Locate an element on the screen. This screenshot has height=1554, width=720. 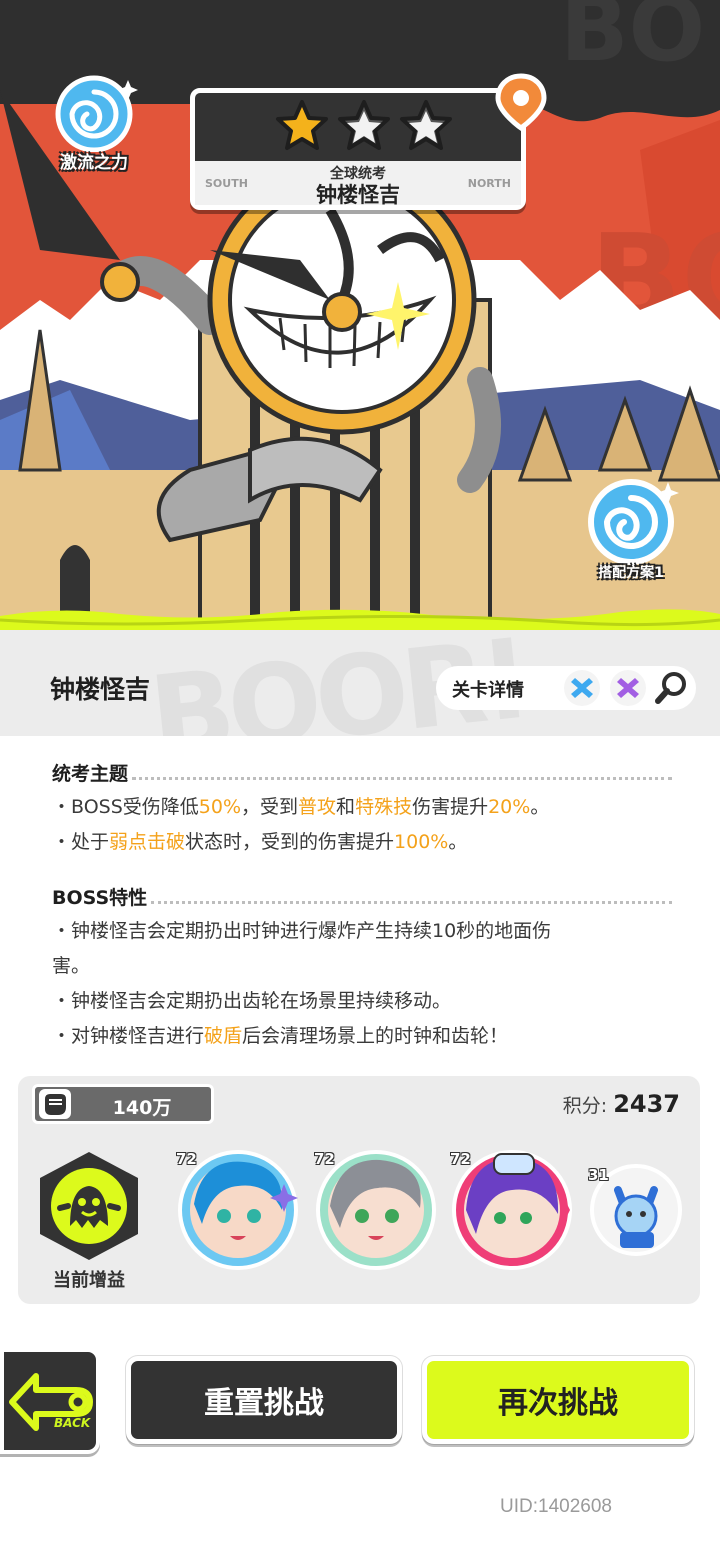
rule-highlight: 破盾 is located at coordinates (223, 1036).